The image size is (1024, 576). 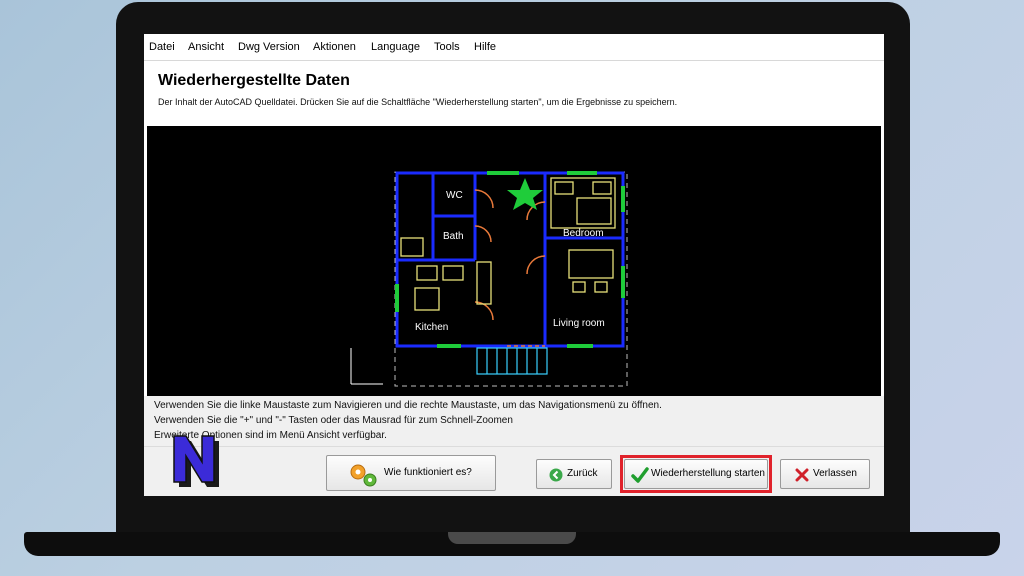 I want to click on page-title: Wiederhergestellte Daten, so click(x=254, y=80).